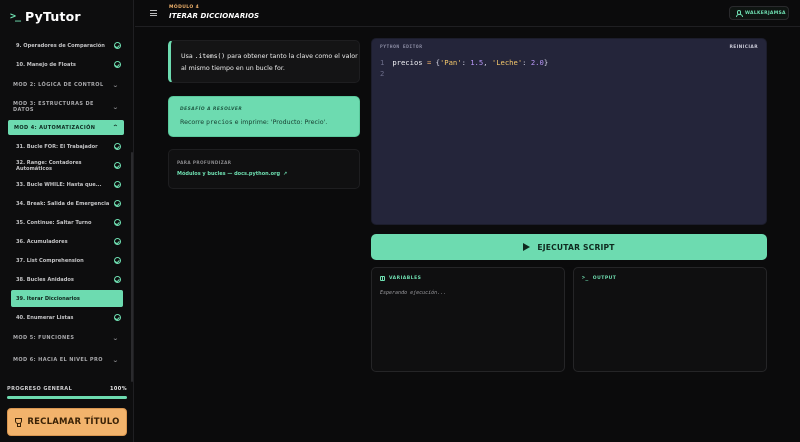 The image size is (800, 442). Describe the element at coordinates (48, 298) in the screenshot. I see `sidebar-item-label: 39. Iterar Diccionarios` at that location.